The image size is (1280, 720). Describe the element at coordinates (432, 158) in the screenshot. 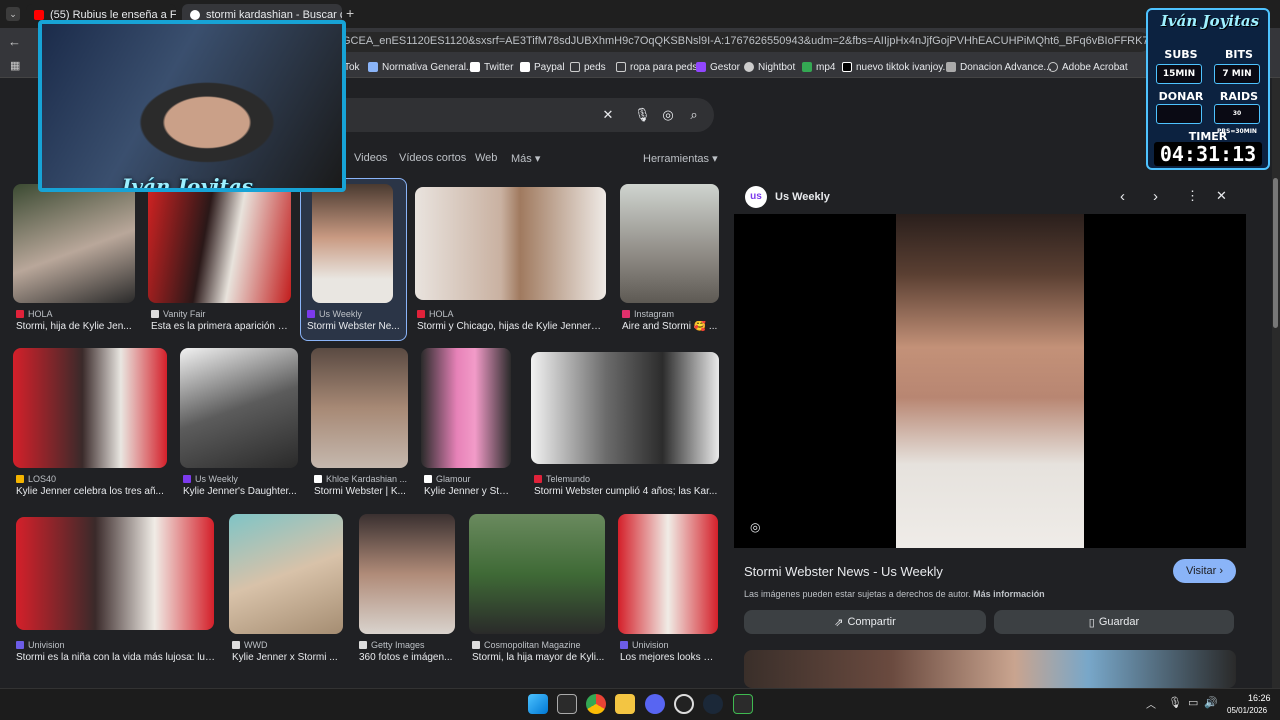

I see `filter-short-videos: Vídeos cortos` at that location.